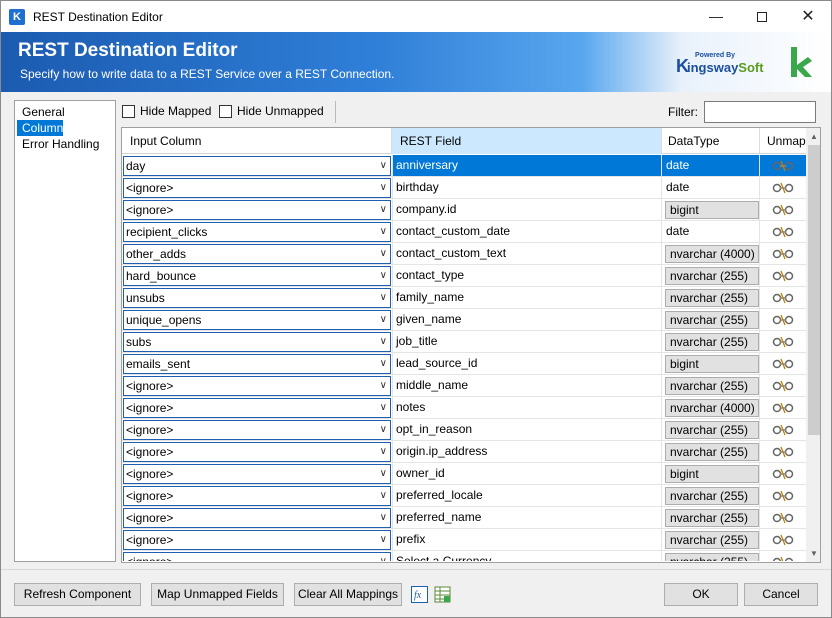 The height and width of the screenshot is (618, 832). Describe the element at coordinates (464, 210) in the screenshot. I see `table-row: <ignore> ∨ company.id bigint` at that location.